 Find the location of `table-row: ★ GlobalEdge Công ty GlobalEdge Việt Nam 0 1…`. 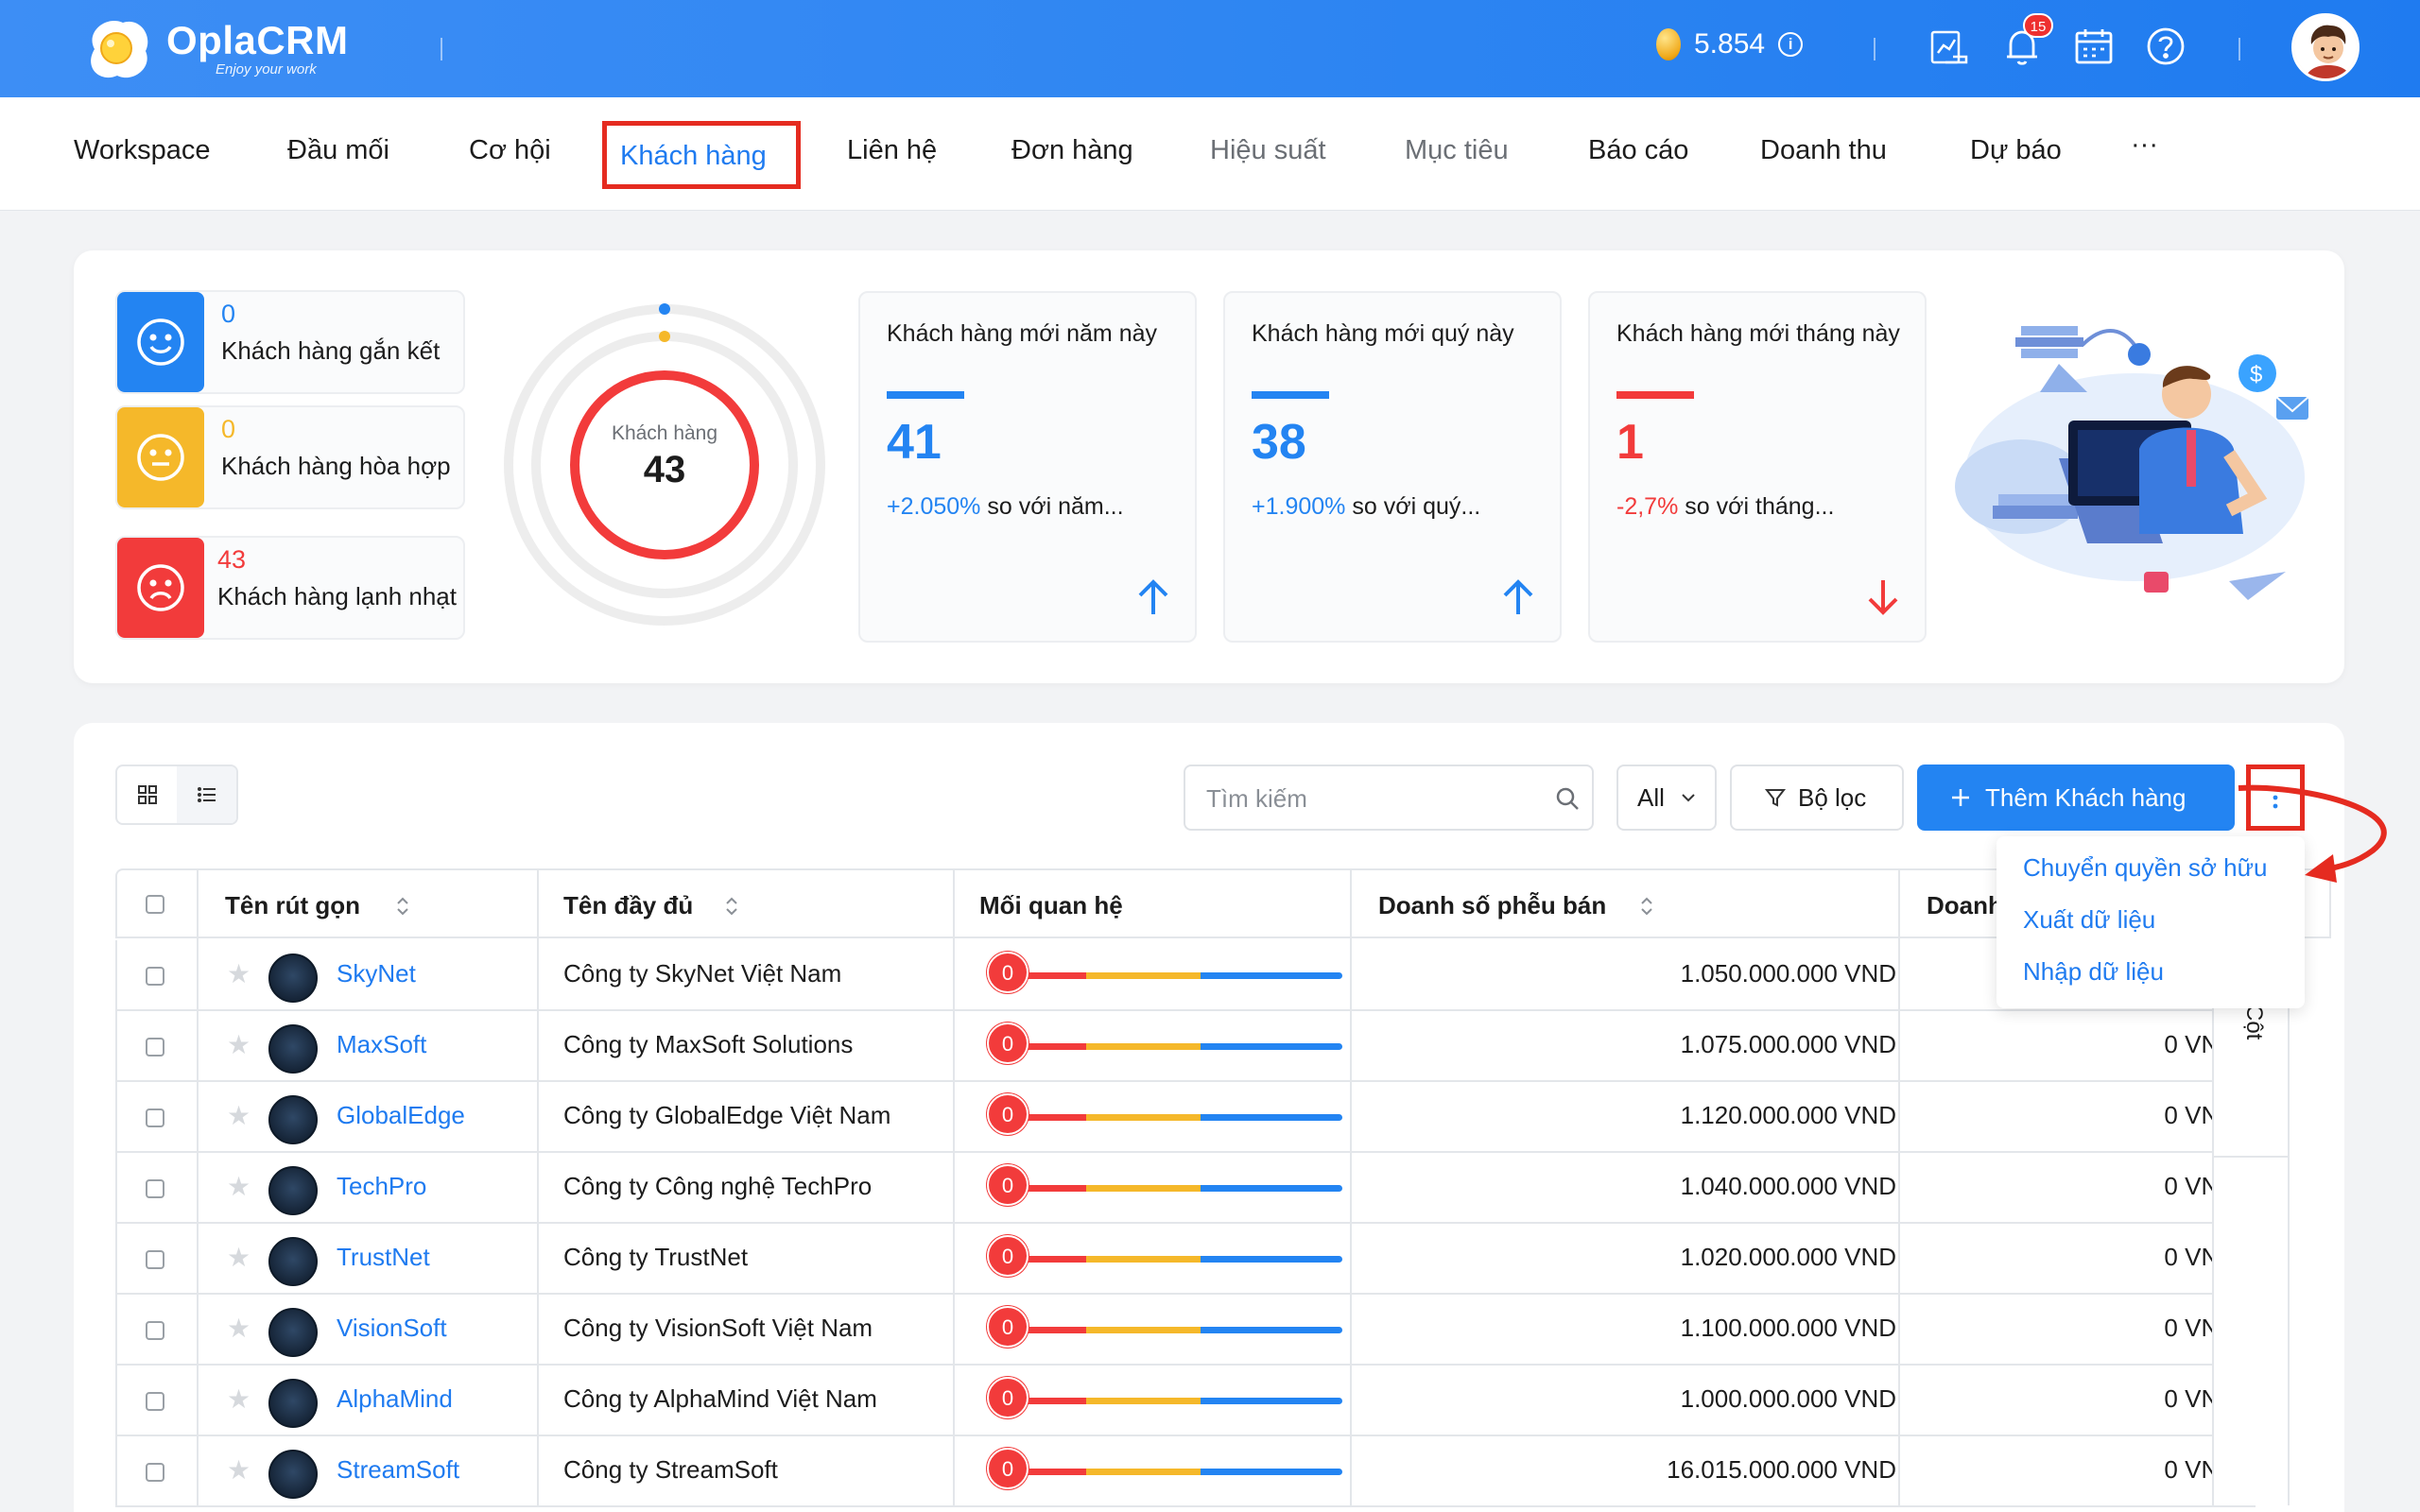

table-row: ★ GlobalEdge Công ty GlobalEdge Việt Nam 0 1… is located at coordinates (1185, 1117).